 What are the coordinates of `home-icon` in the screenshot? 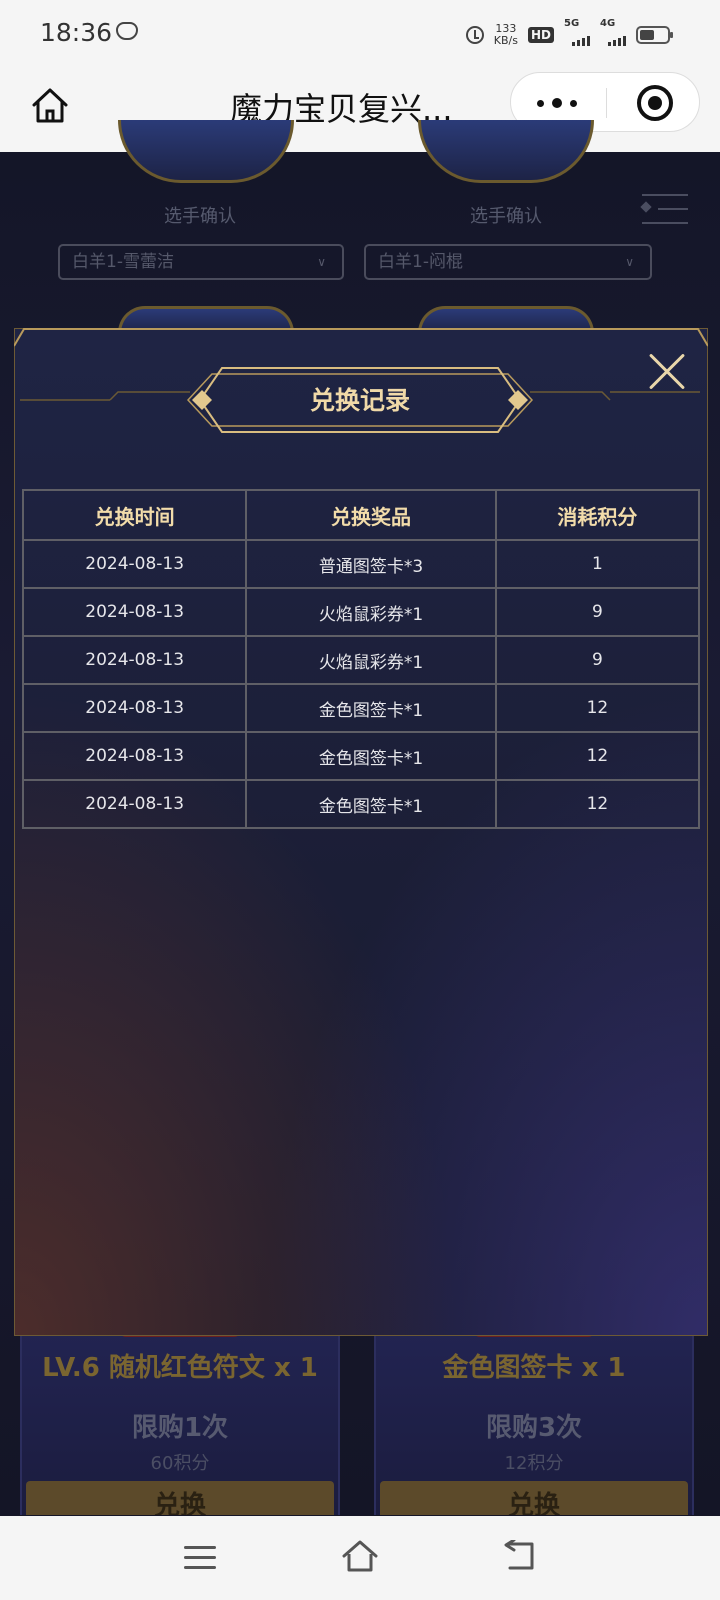 It's located at (50, 106).